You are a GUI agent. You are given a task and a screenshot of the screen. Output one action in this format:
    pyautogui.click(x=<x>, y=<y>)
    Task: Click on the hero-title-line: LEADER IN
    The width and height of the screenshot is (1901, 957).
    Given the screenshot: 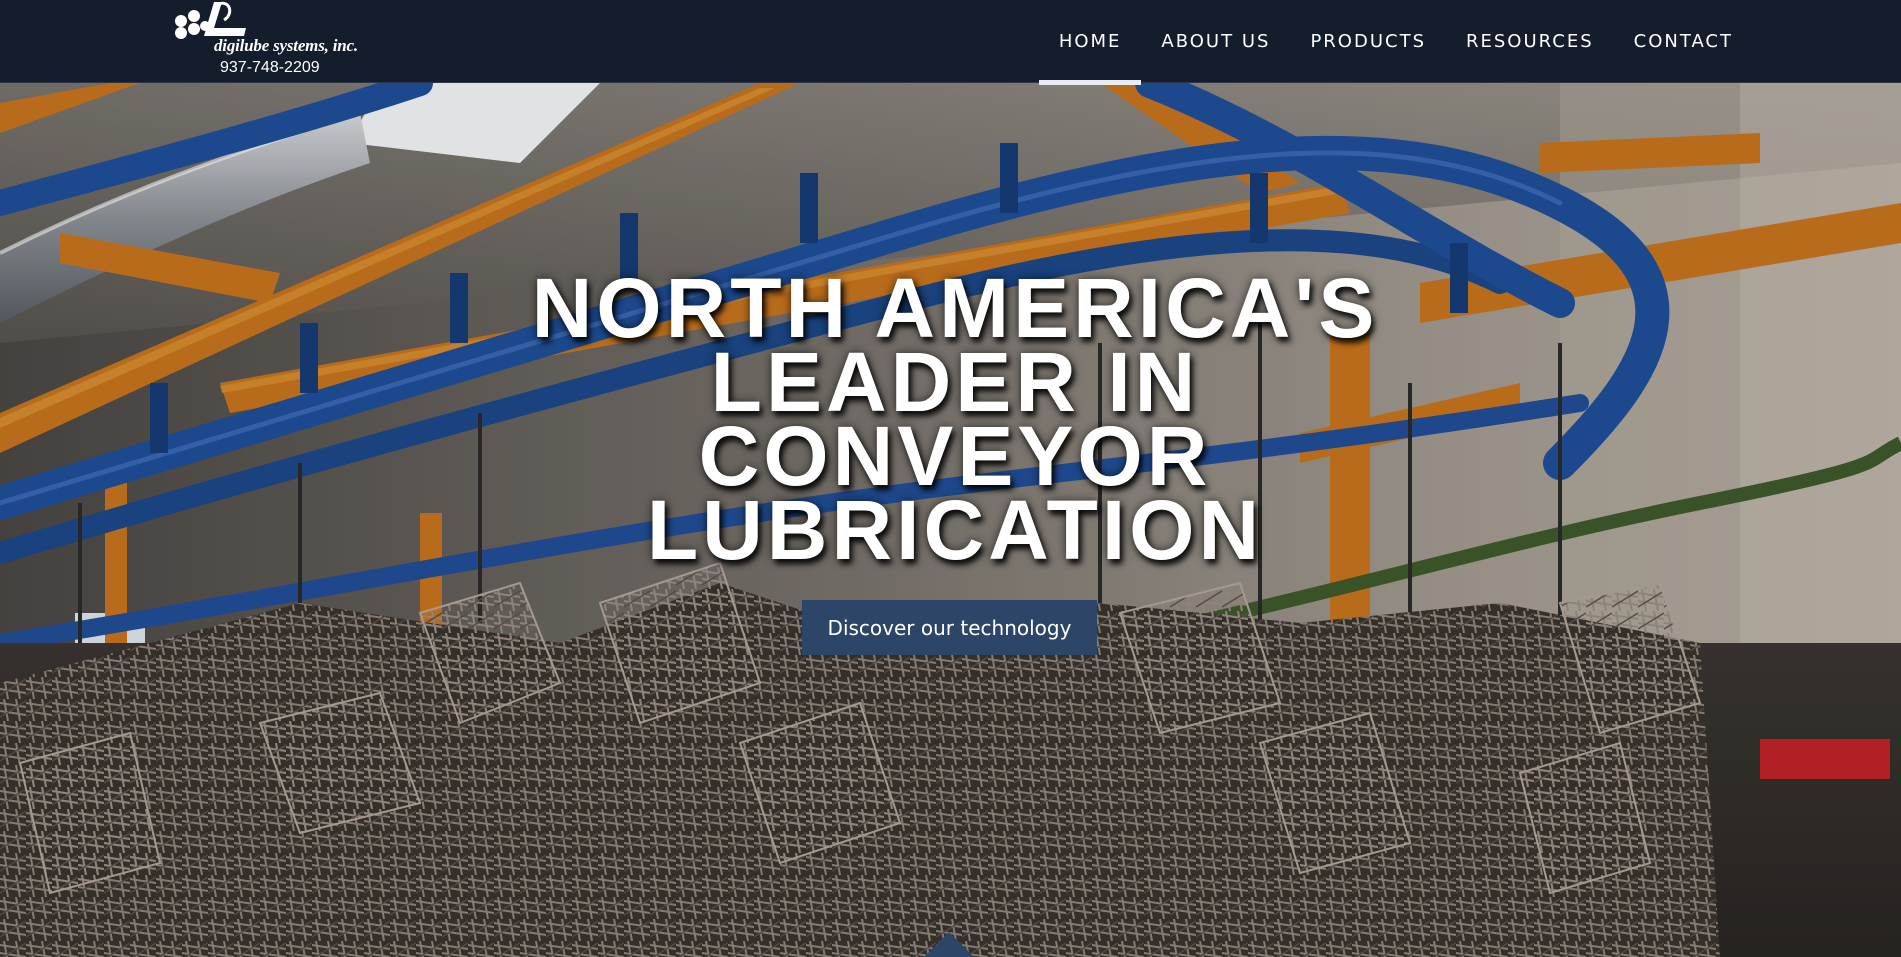 What is the action you would take?
    pyautogui.click(x=955, y=382)
    